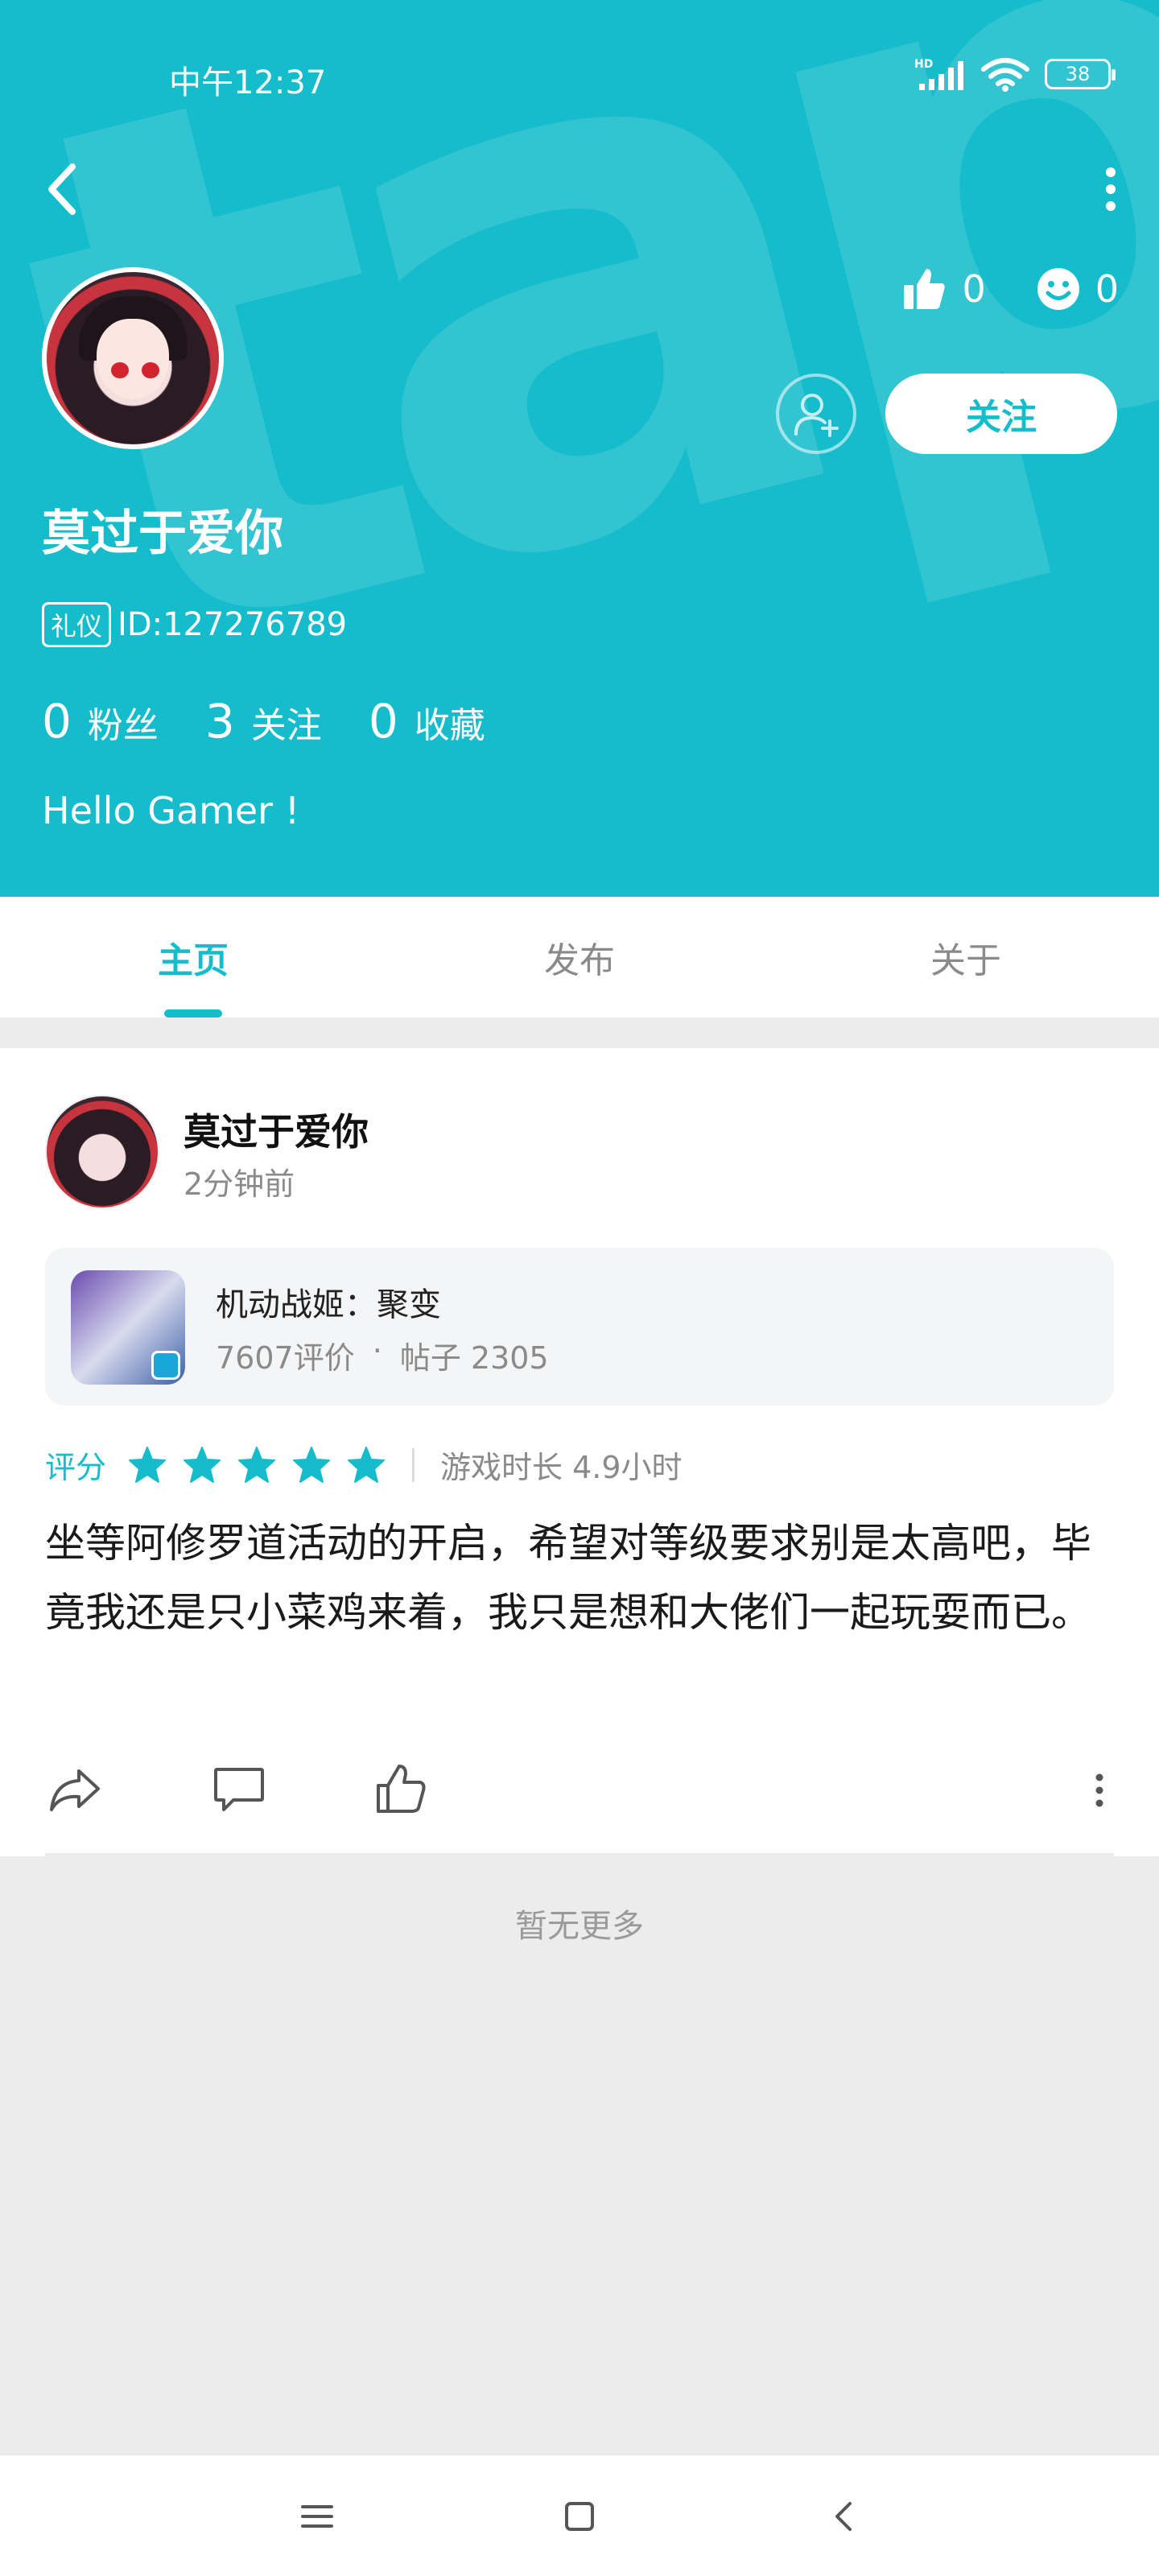 This screenshot has width=1159, height=2576. I want to click on followers-count: 0 粉丝, so click(100, 721).